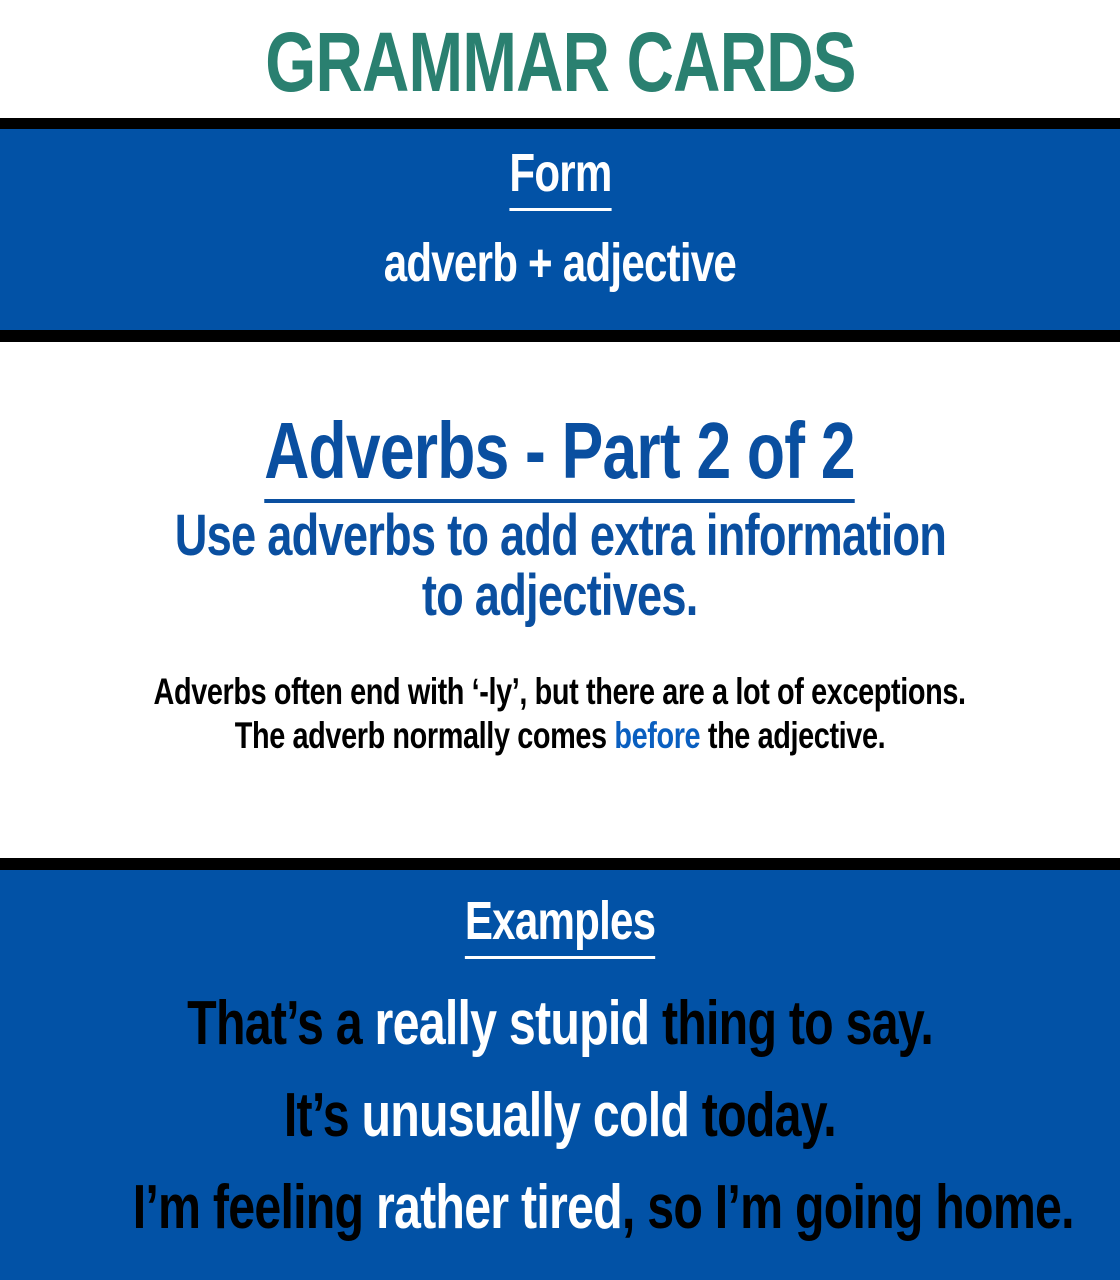  What do you see at coordinates (560, 454) in the screenshot?
I see `lesson-heading: Adverbs - Part 2 of 2` at bounding box center [560, 454].